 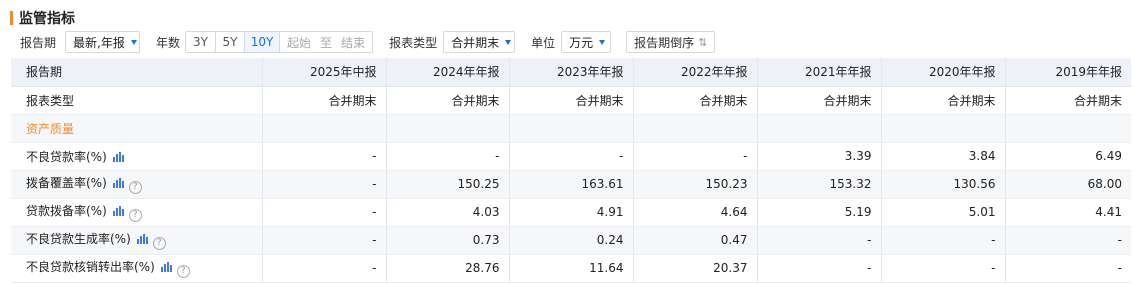 What do you see at coordinates (695, 212) in the screenshot?
I see `metric-value-cell: 4.64` at bounding box center [695, 212].